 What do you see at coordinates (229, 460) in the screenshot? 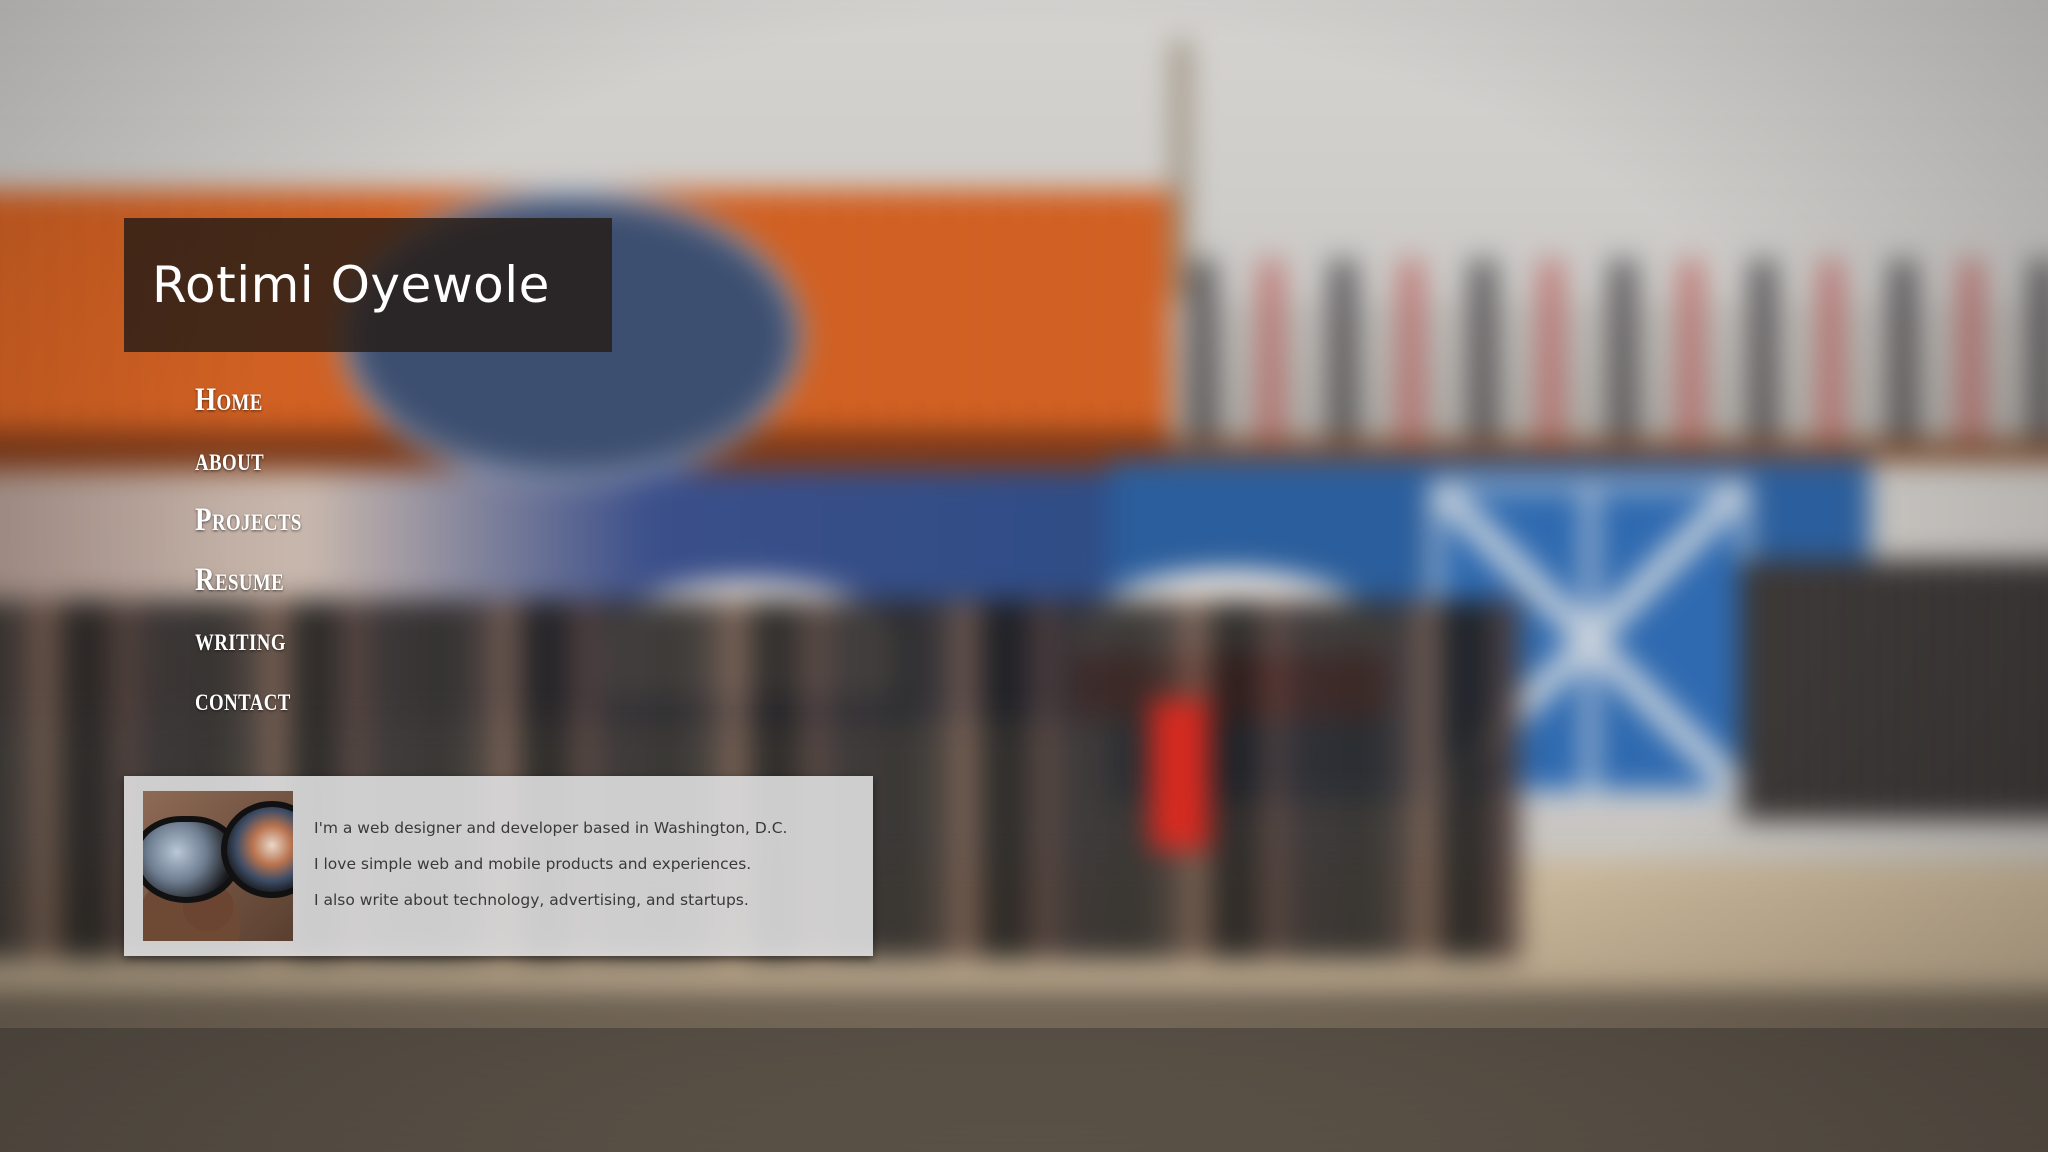
I see `nav-link-about: about` at bounding box center [229, 460].